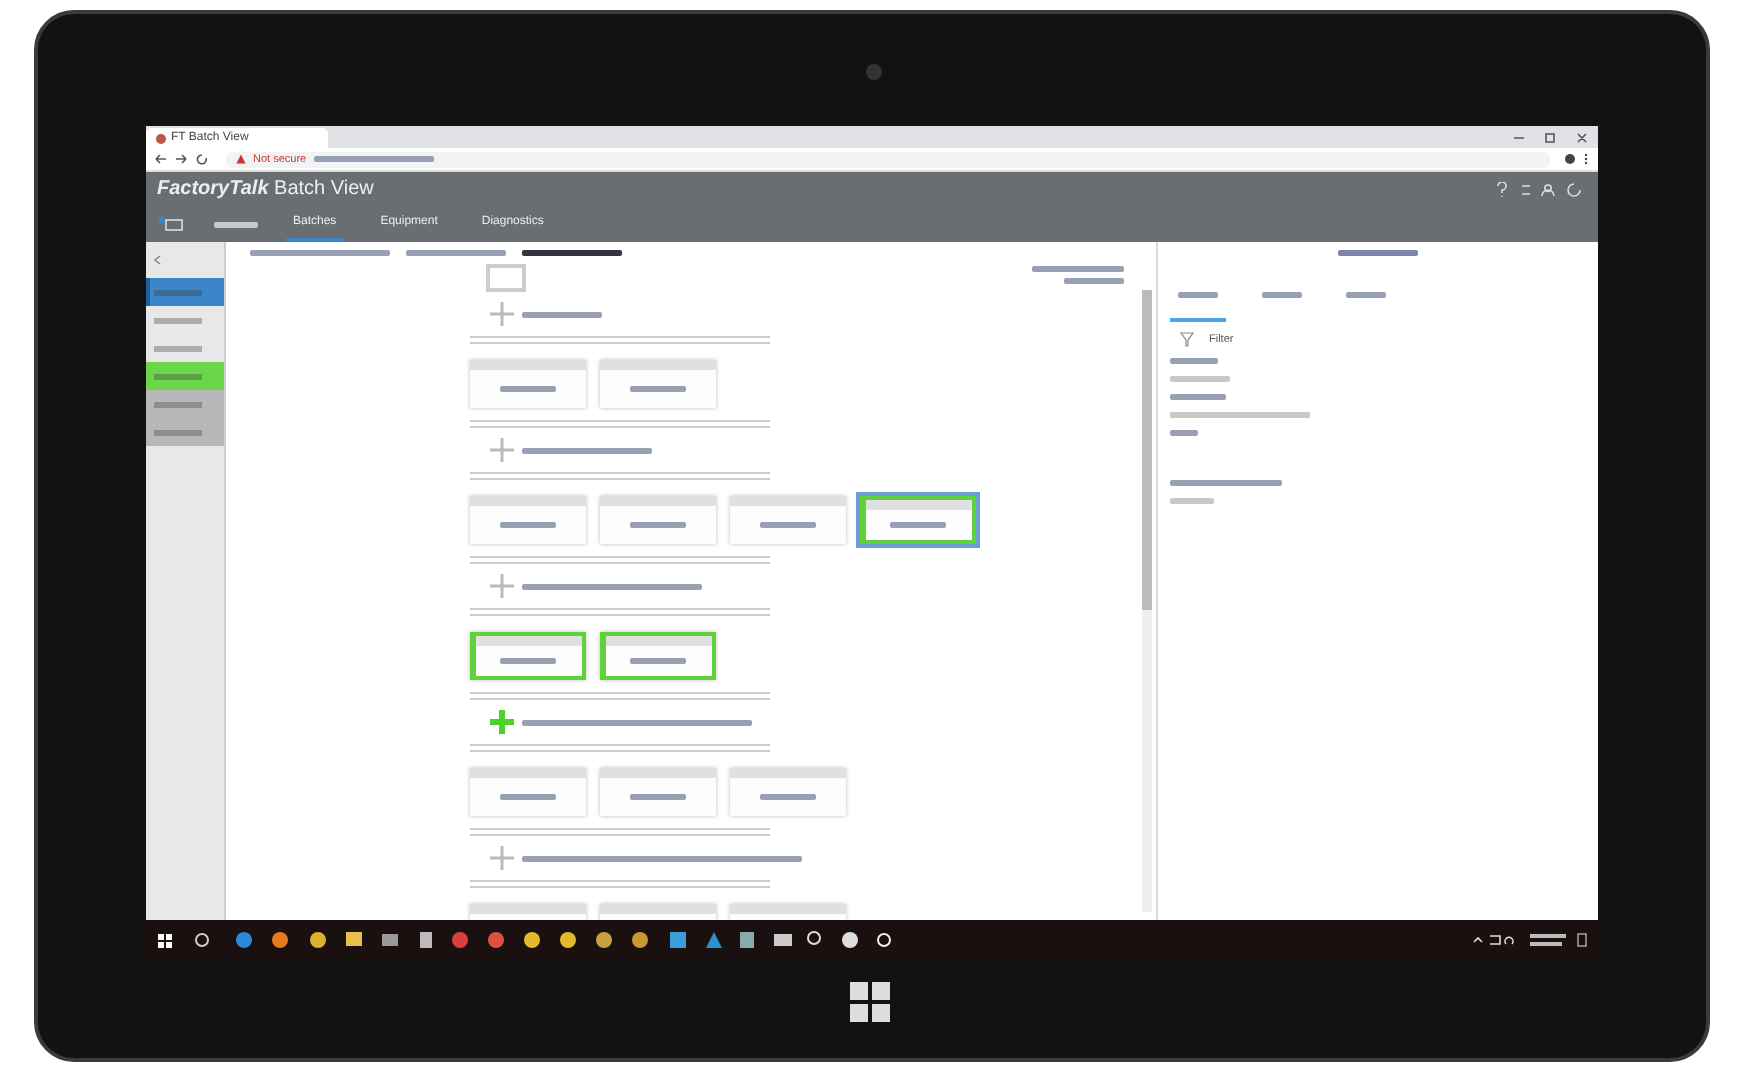  What do you see at coordinates (1575, 159) in the screenshot?
I see `menu-icon` at bounding box center [1575, 159].